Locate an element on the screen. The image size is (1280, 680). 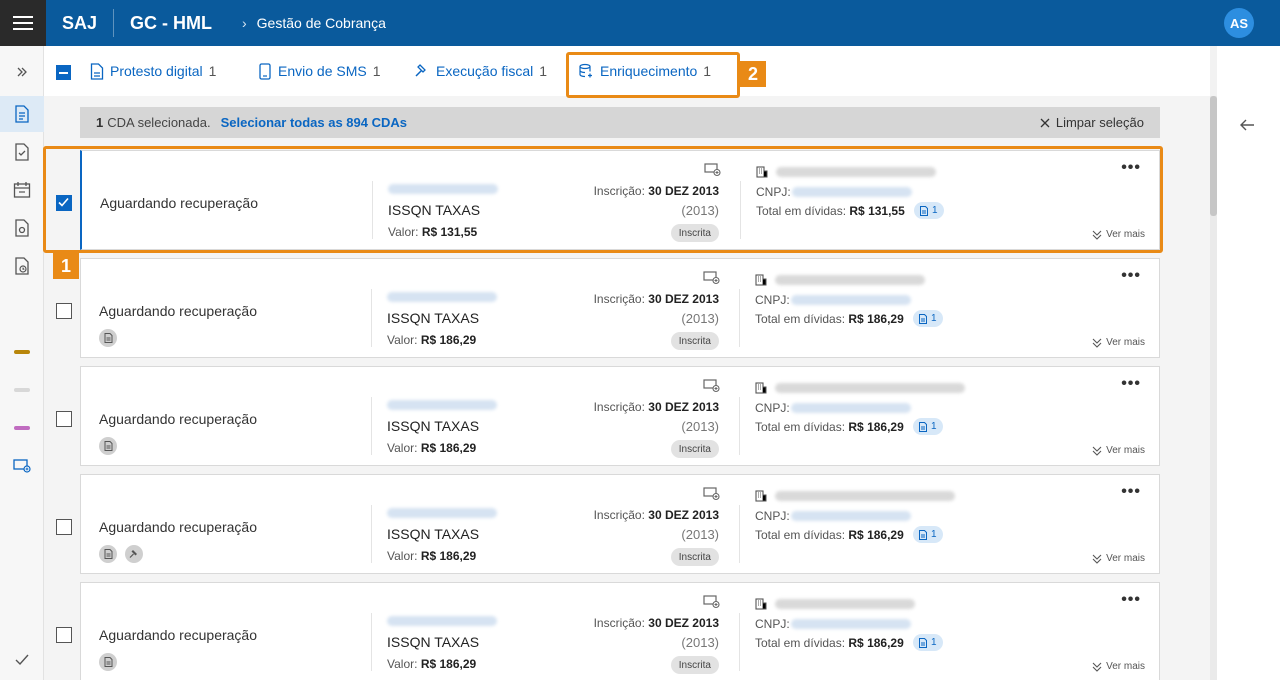
legend-bar-gold is located at coordinates (22, 352).